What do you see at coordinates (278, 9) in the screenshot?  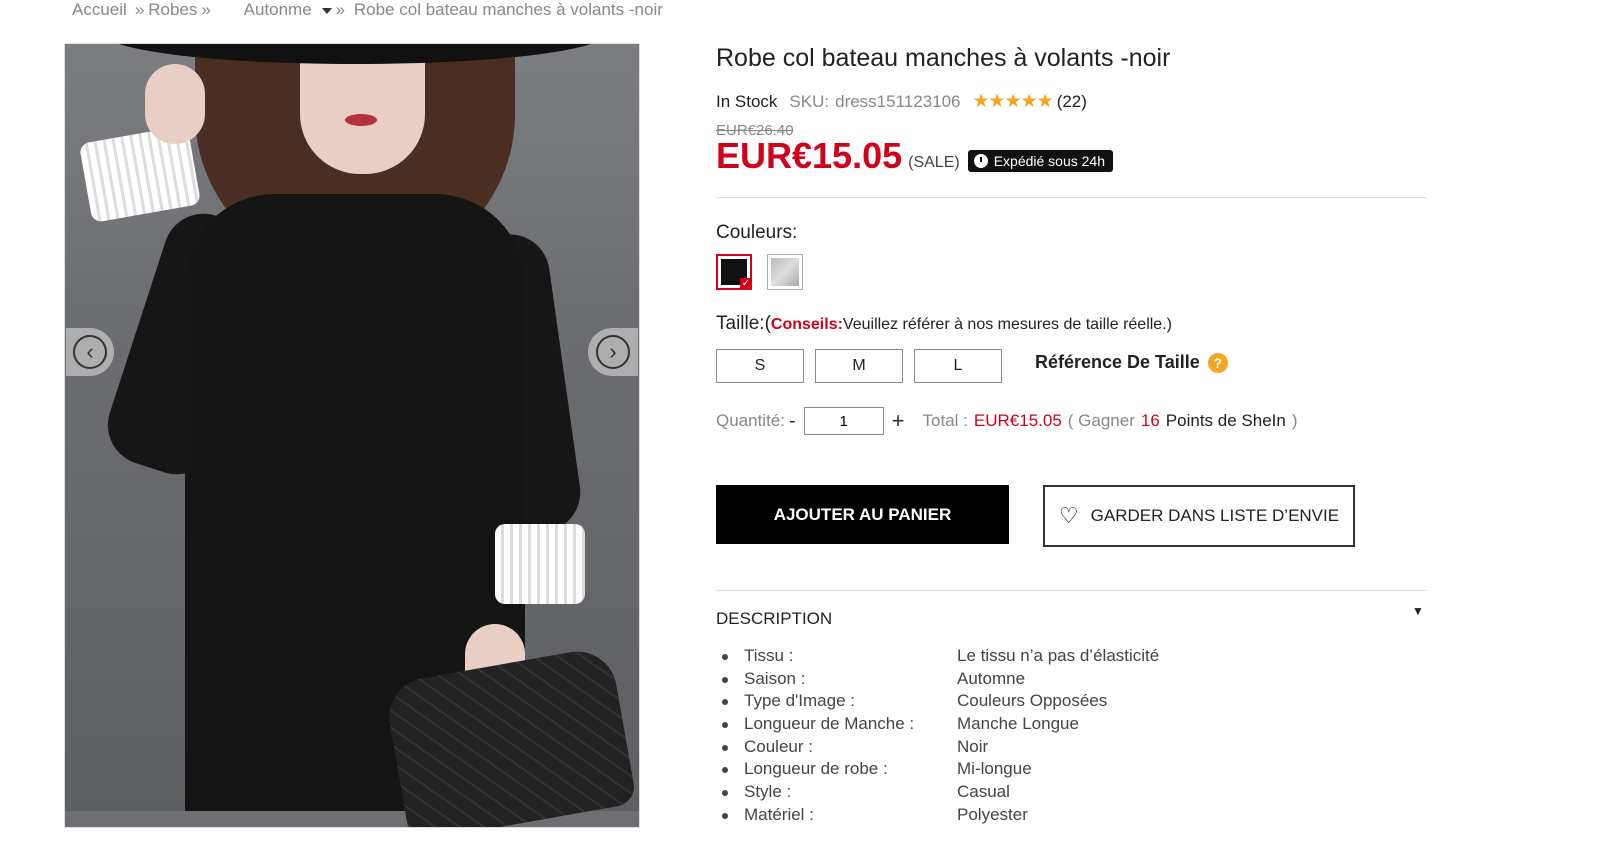 I see `breadcrumb-autonme: Autonme` at bounding box center [278, 9].